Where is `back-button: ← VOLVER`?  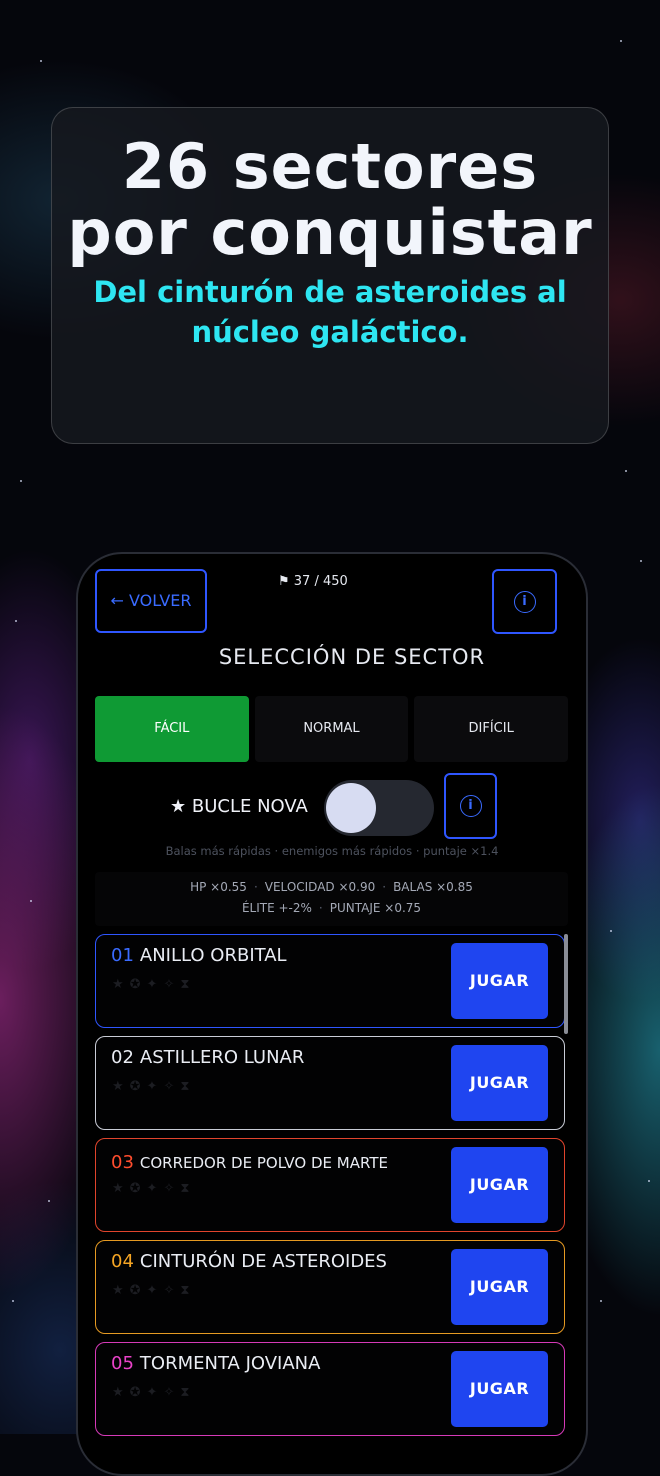
back-button: ← VOLVER is located at coordinates (151, 601).